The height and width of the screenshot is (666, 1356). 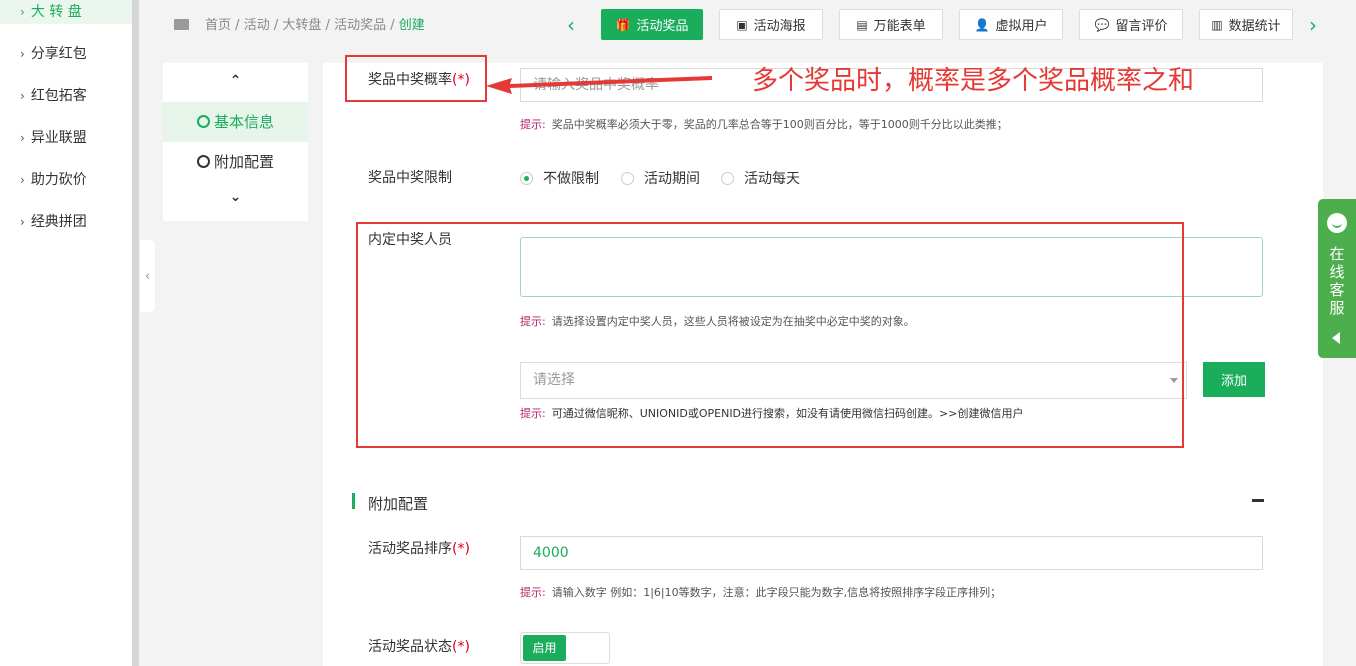 I want to click on sort-input, so click(x=891, y=553).